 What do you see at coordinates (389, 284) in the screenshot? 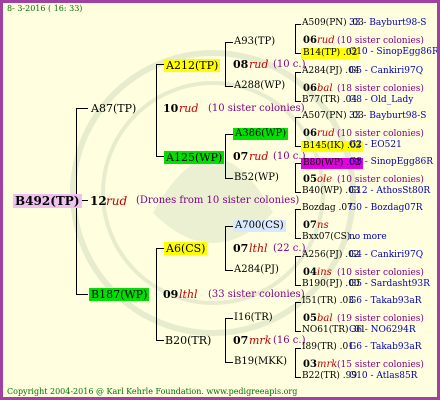
I see `gen4-detail: G5 - Sardasht93R` at bounding box center [389, 284].